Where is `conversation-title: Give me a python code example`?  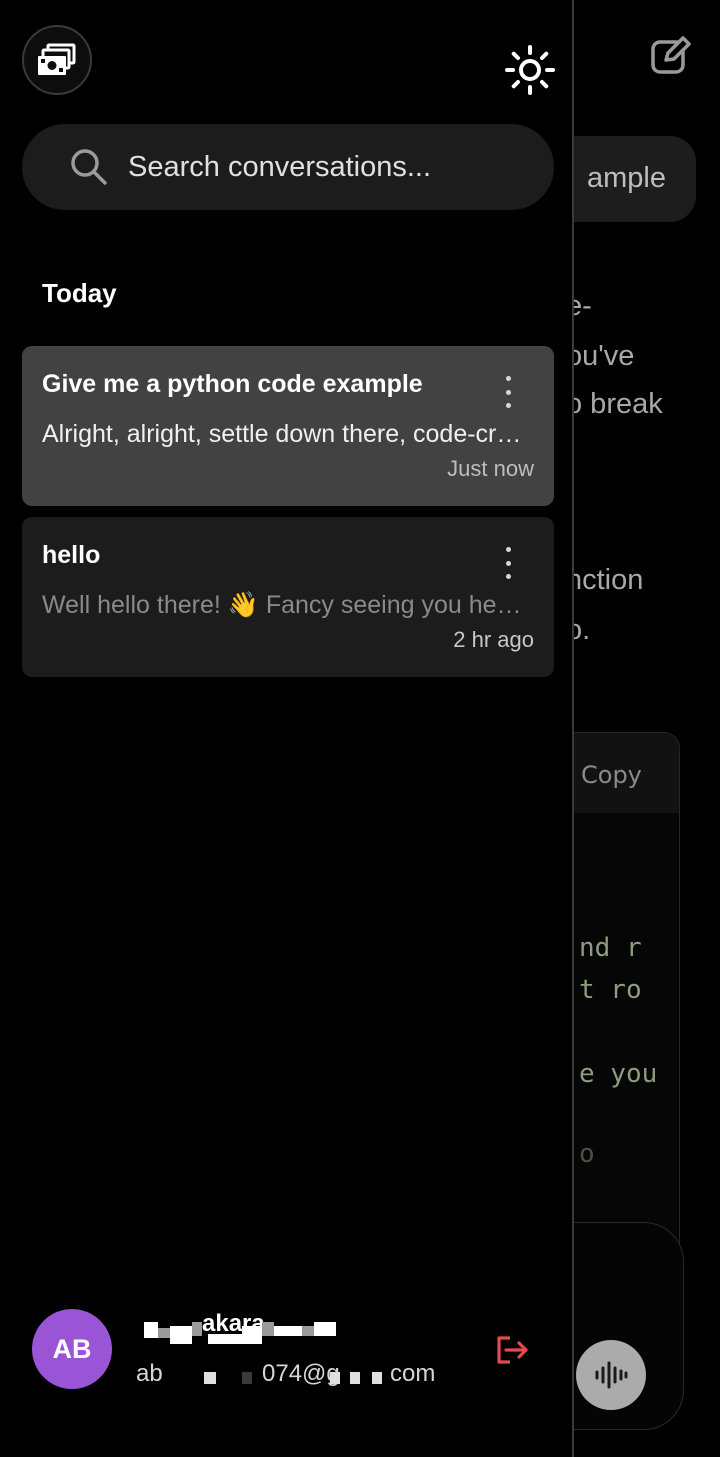 conversation-title: Give me a python code example is located at coordinates (232, 384).